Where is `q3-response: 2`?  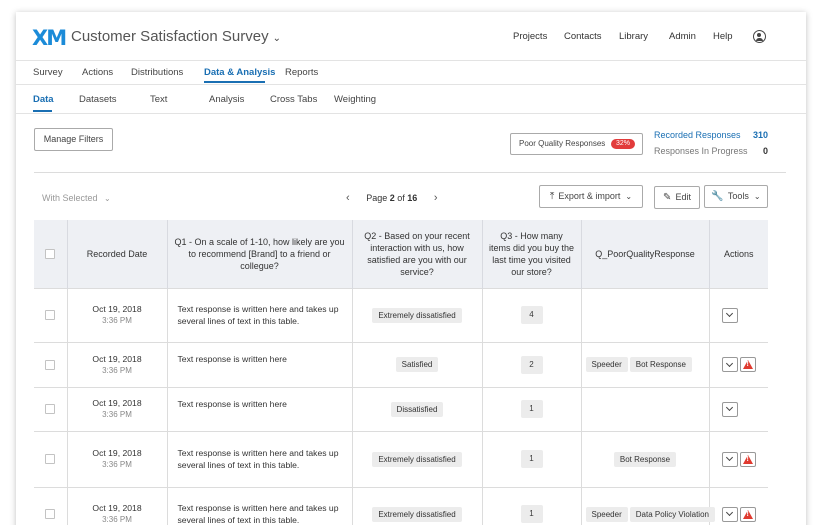 q3-response: 2 is located at coordinates (531, 364).